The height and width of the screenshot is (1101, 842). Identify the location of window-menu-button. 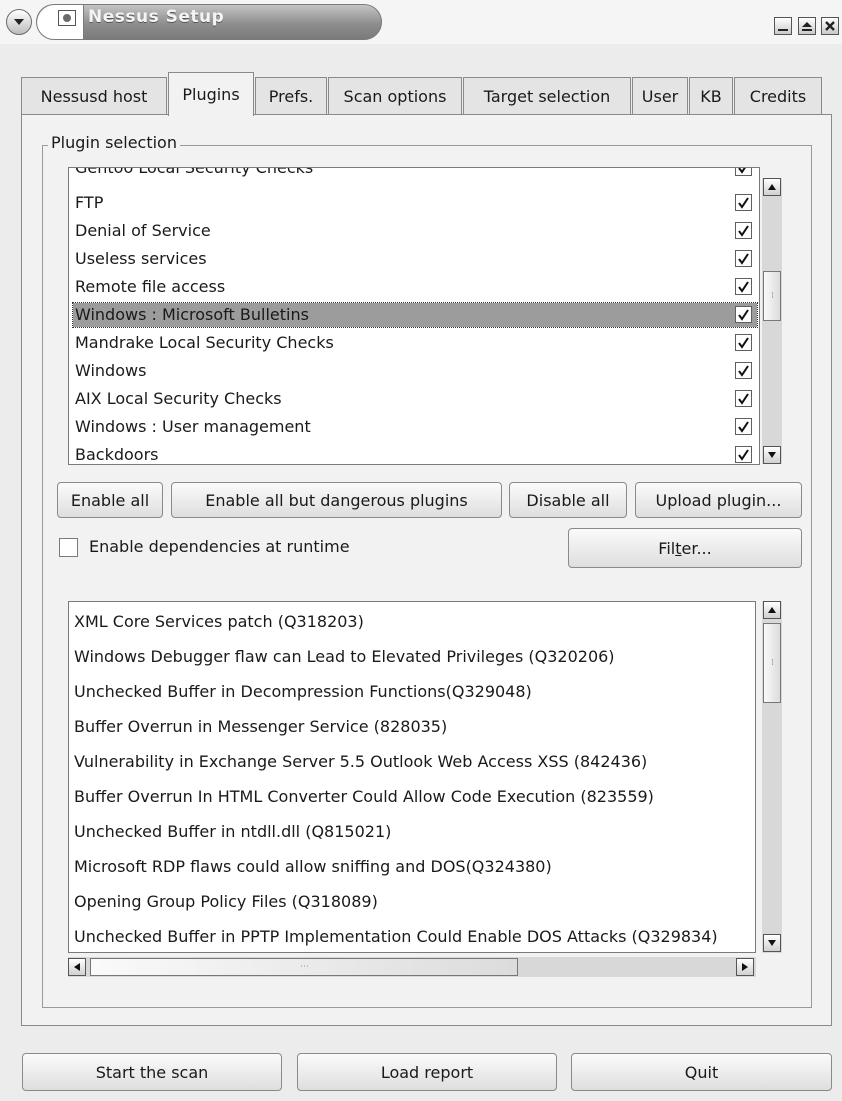
(19, 22).